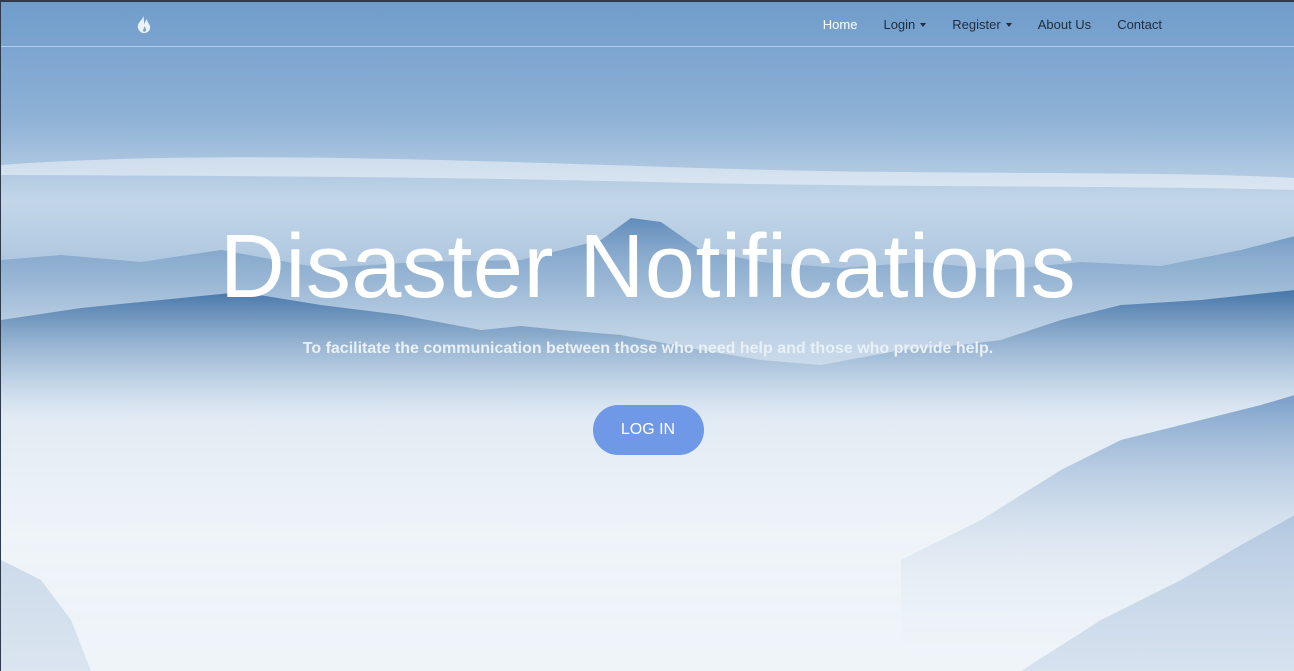 This screenshot has width=1294, height=671. I want to click on nav-about-link: About Us, so click(1064, 24).